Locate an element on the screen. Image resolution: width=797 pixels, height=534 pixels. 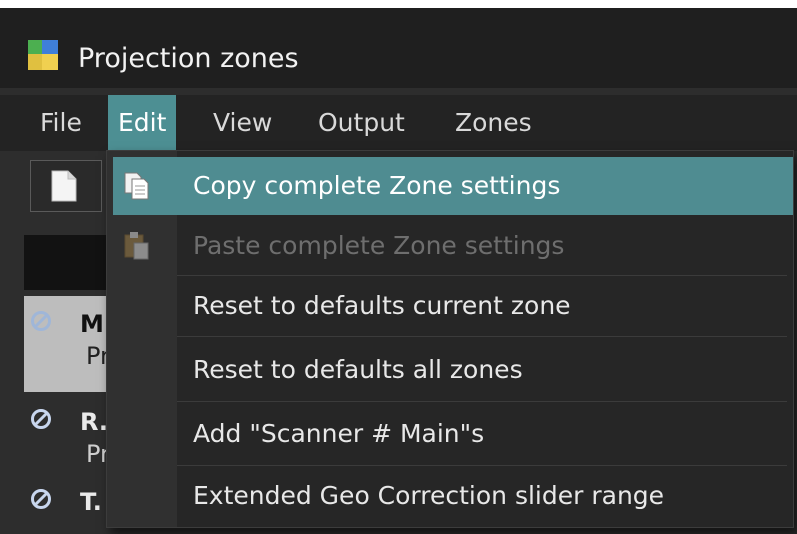
menu-output: Output is located at coordinates (361, 123).